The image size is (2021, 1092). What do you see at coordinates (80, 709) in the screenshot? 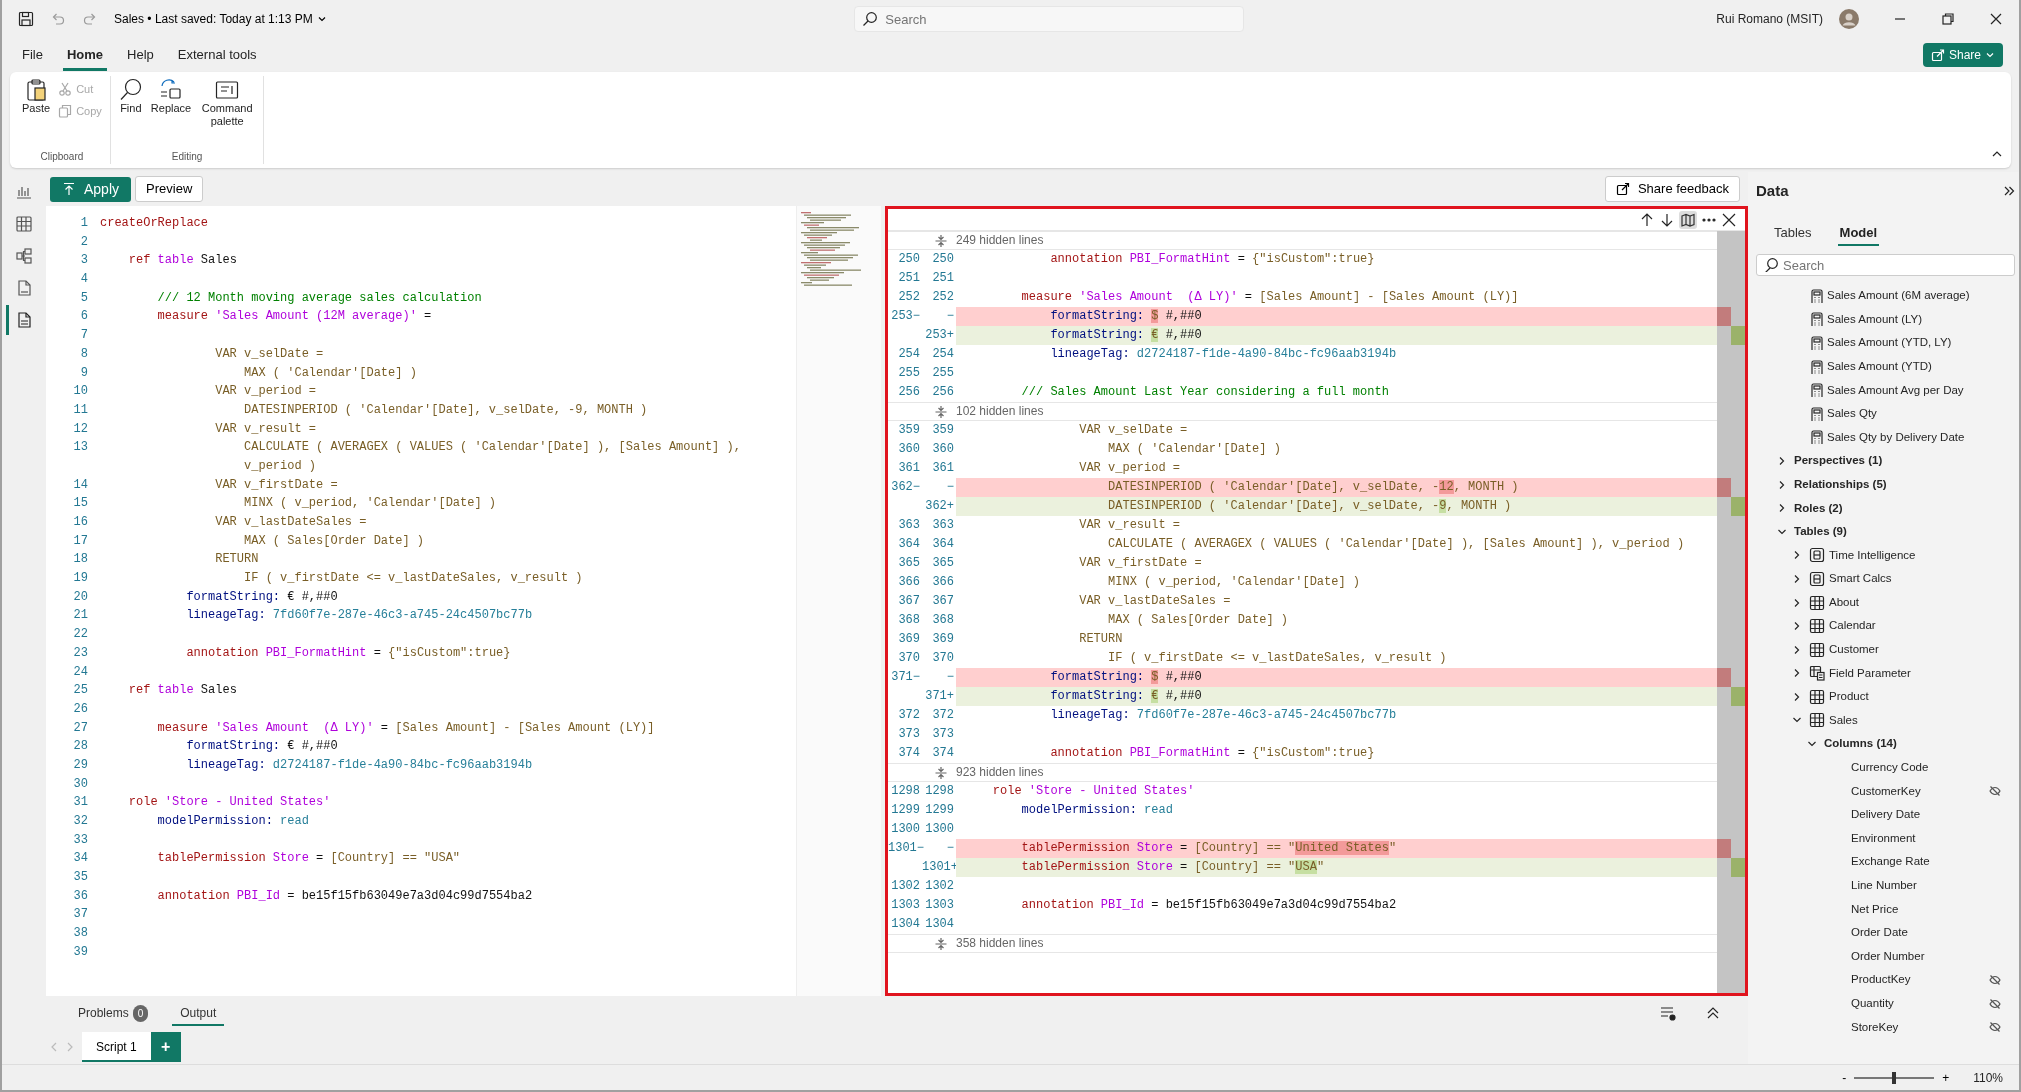
I see `line-number: 26` at bounding box center [80, 709].